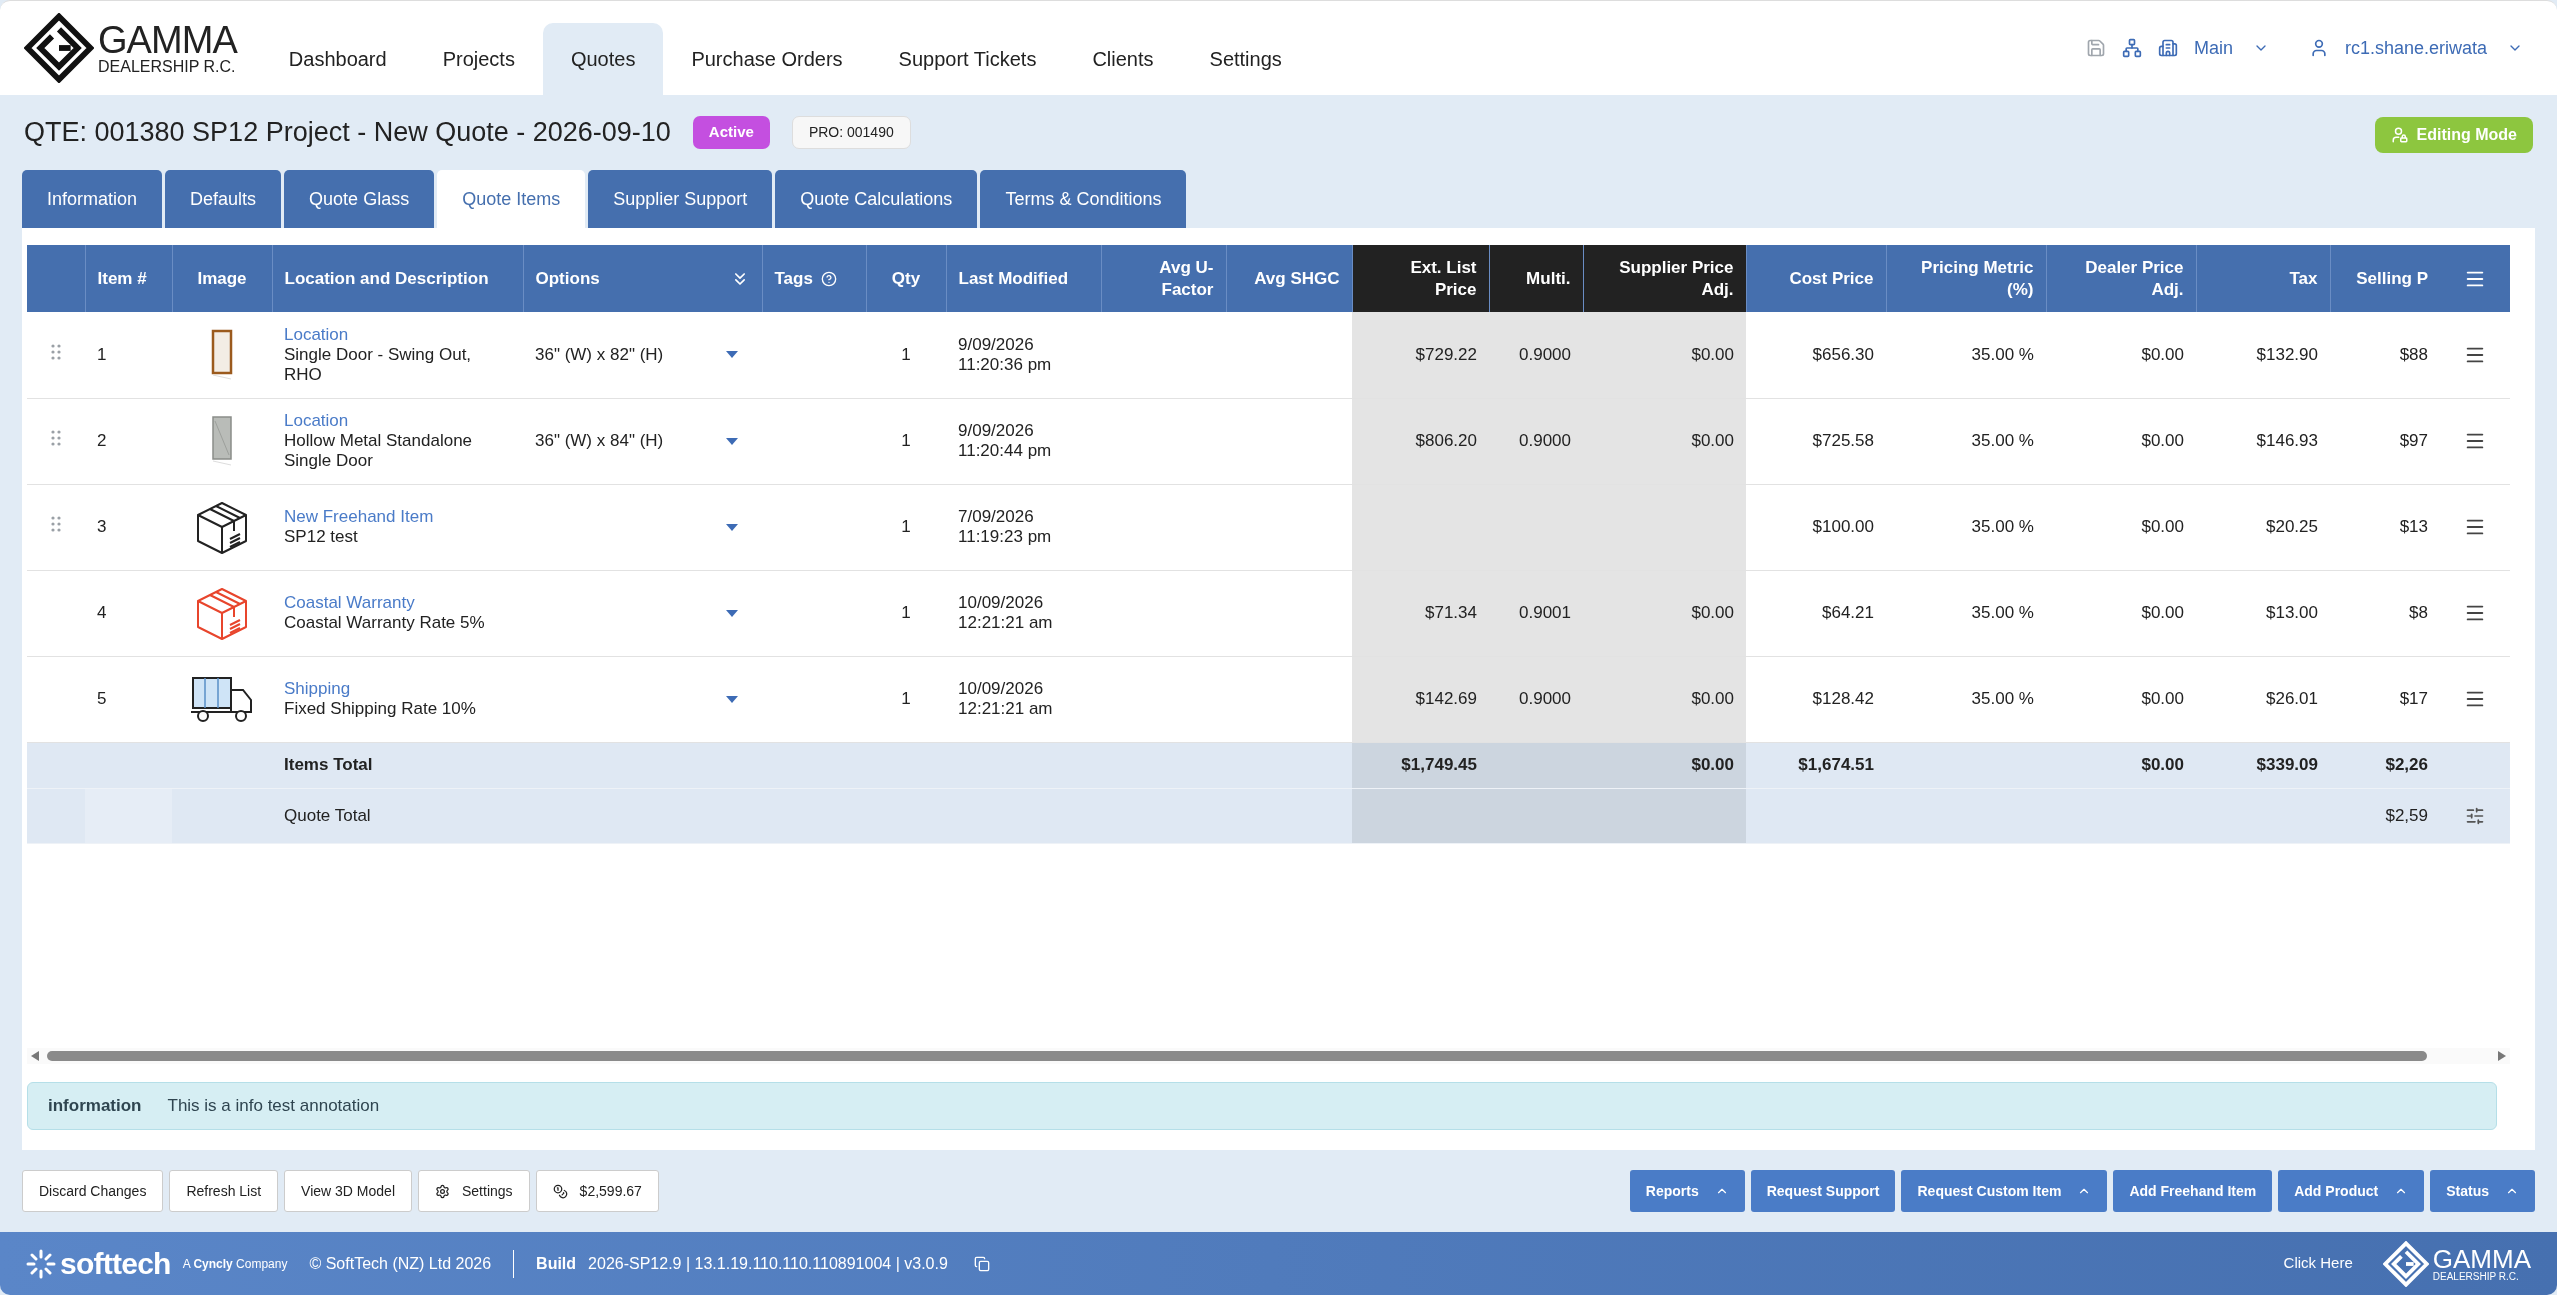 The image size is (2557, 1295). What do you see at coordinates (680, 199) in the screenshot?
I see `tab: Supplier Support` at bounding box center [680, 199].